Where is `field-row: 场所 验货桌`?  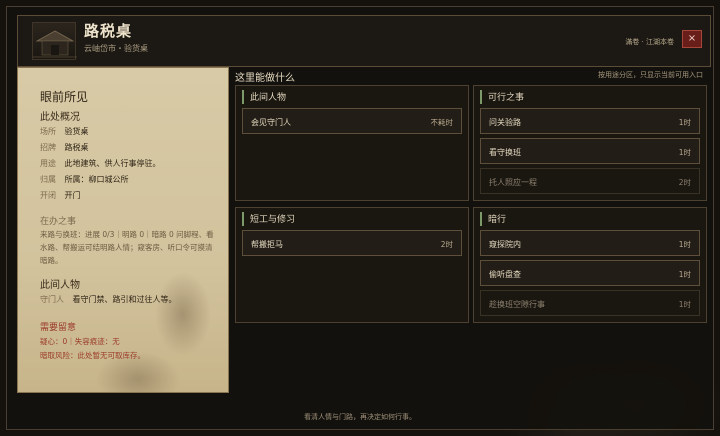
field-row: 场所 验货桌 is located at coordinates (64, 131).